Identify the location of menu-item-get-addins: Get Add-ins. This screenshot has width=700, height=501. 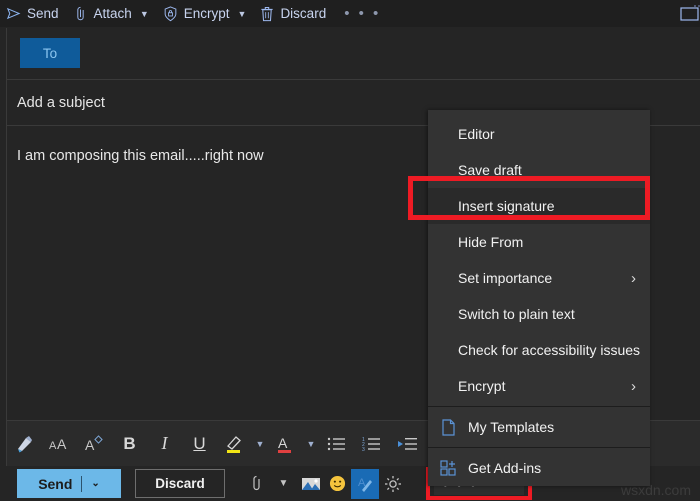
(539, 468).